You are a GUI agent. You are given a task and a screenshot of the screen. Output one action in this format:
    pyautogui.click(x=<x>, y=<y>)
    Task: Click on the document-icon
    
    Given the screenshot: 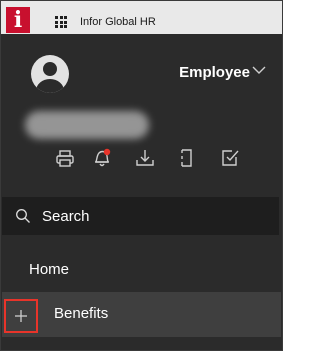 What is the action you would take?
    pyautogui.click(x=186, y=158)
    